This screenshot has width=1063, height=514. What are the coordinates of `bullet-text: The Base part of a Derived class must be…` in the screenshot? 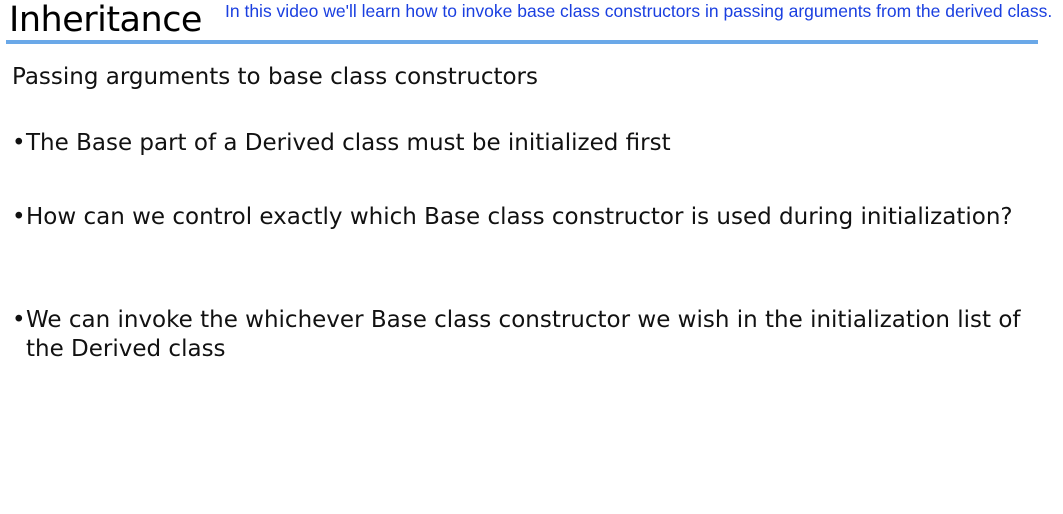 It's located at (348, 143).